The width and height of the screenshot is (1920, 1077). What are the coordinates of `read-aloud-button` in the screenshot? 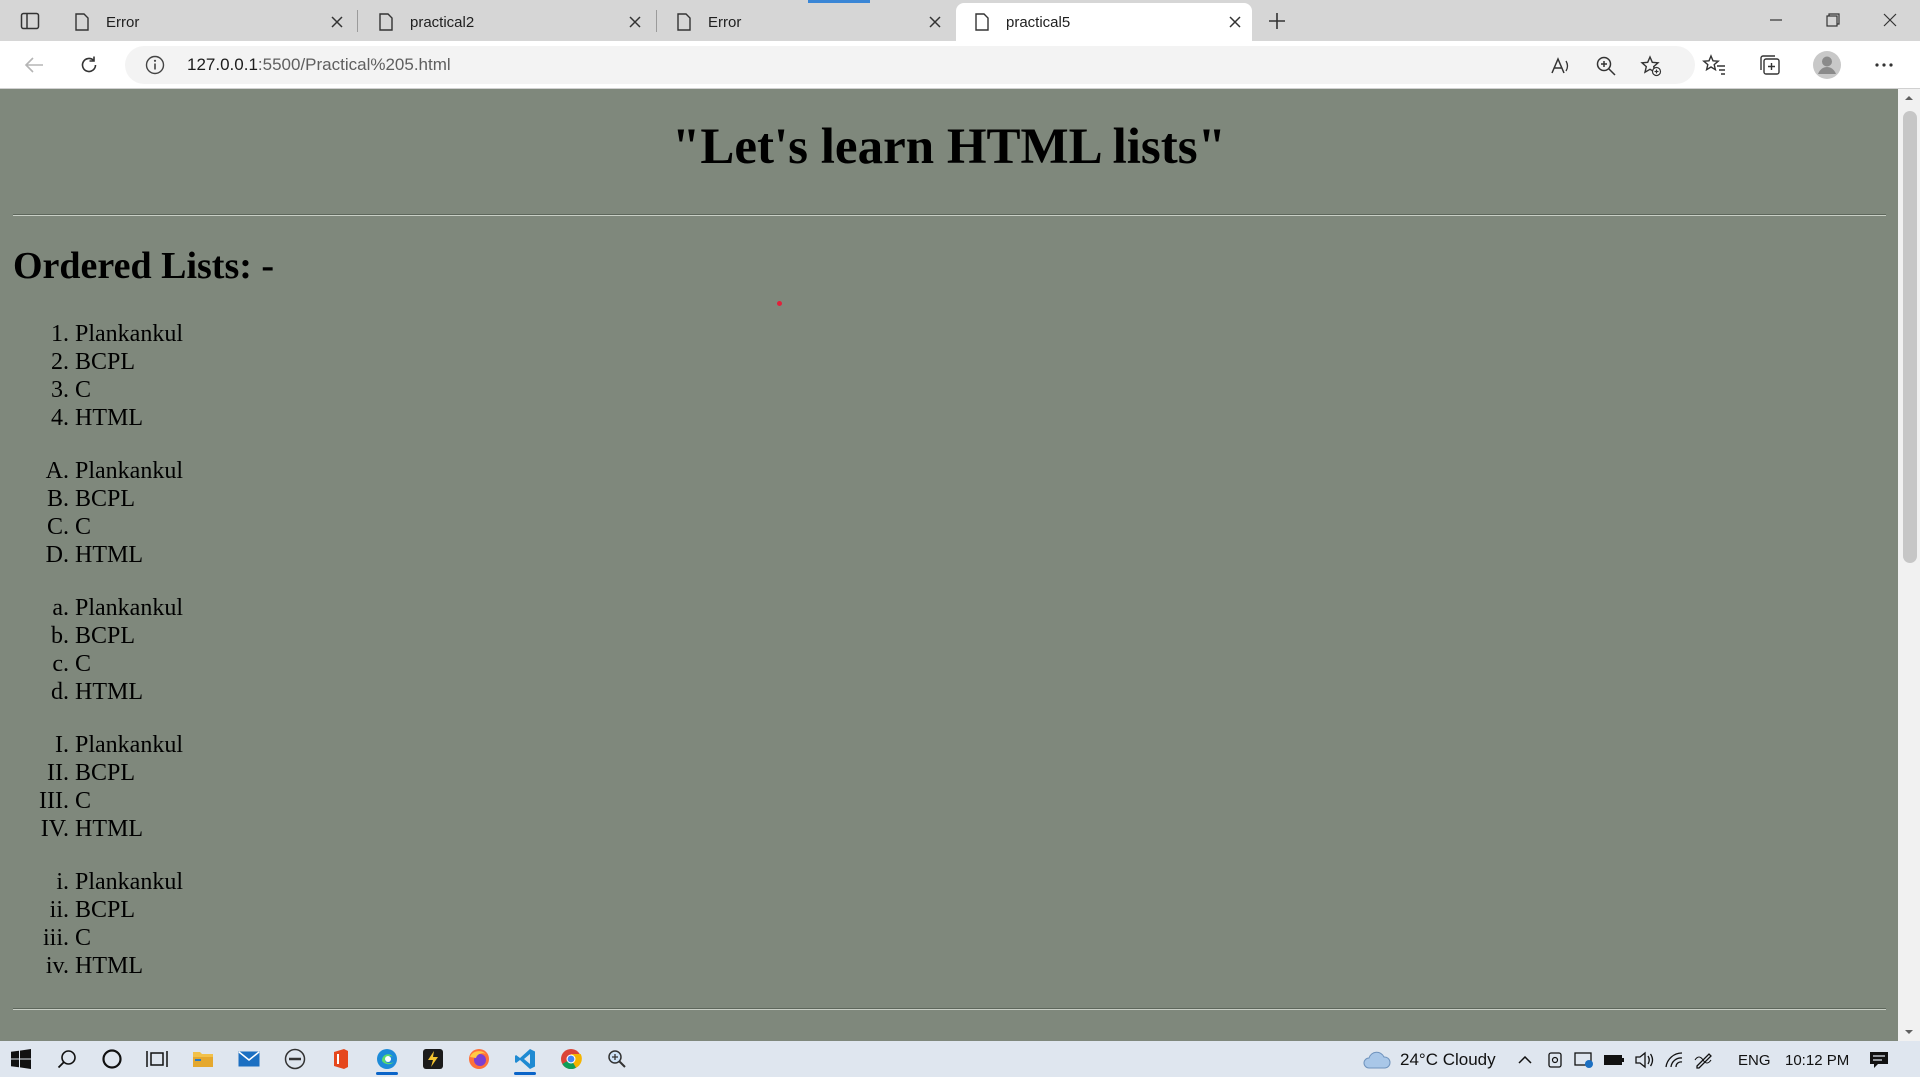 It's located at (1561, 66).